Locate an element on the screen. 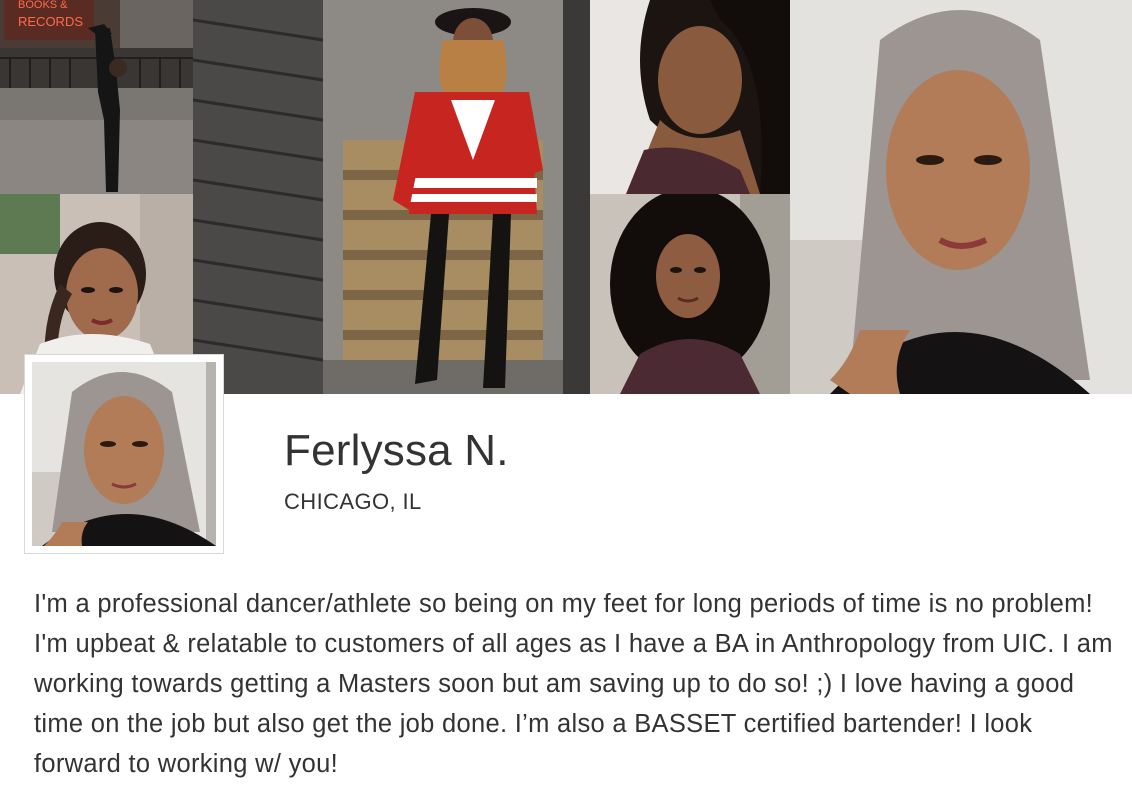 This screenshot has height=804, width=1132. cover-photo-dancer-storefront: BOOKS & RECORDS is located at coordinates (96, 97).